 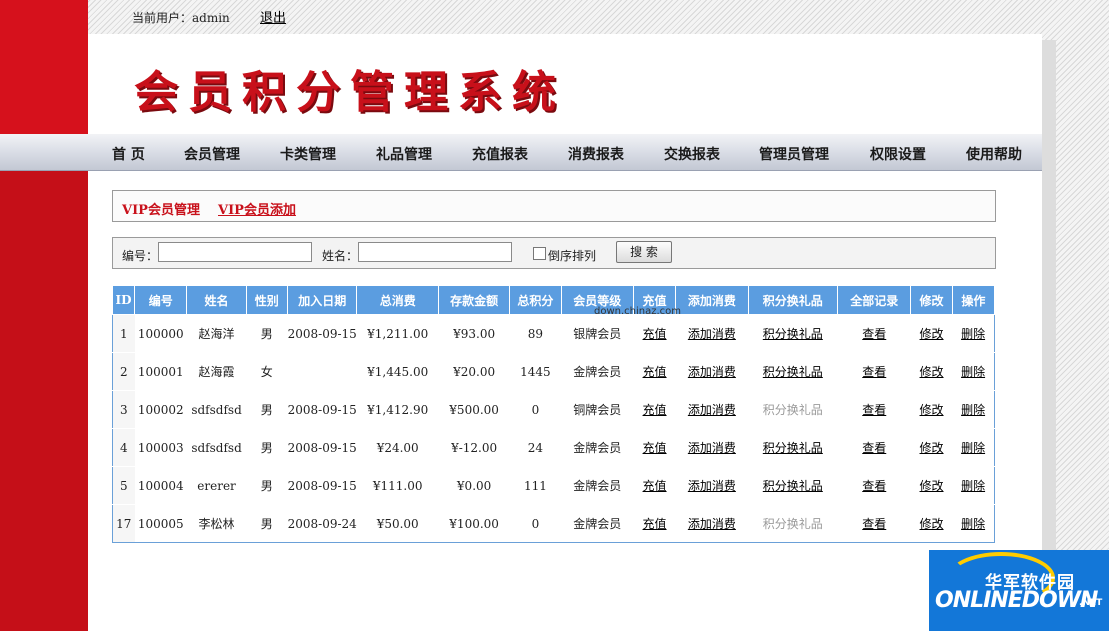 What do you see at coordinates (257, 208) in the screenshot?
I see `tab-vip-add: VIP会员添加` at bounding box center [257, 208].